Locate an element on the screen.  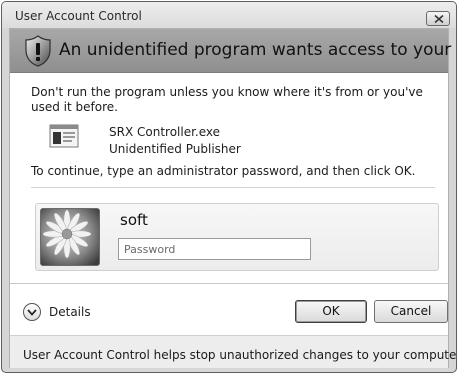
cancel-button: Cancel is located at coordinates (411, 311).